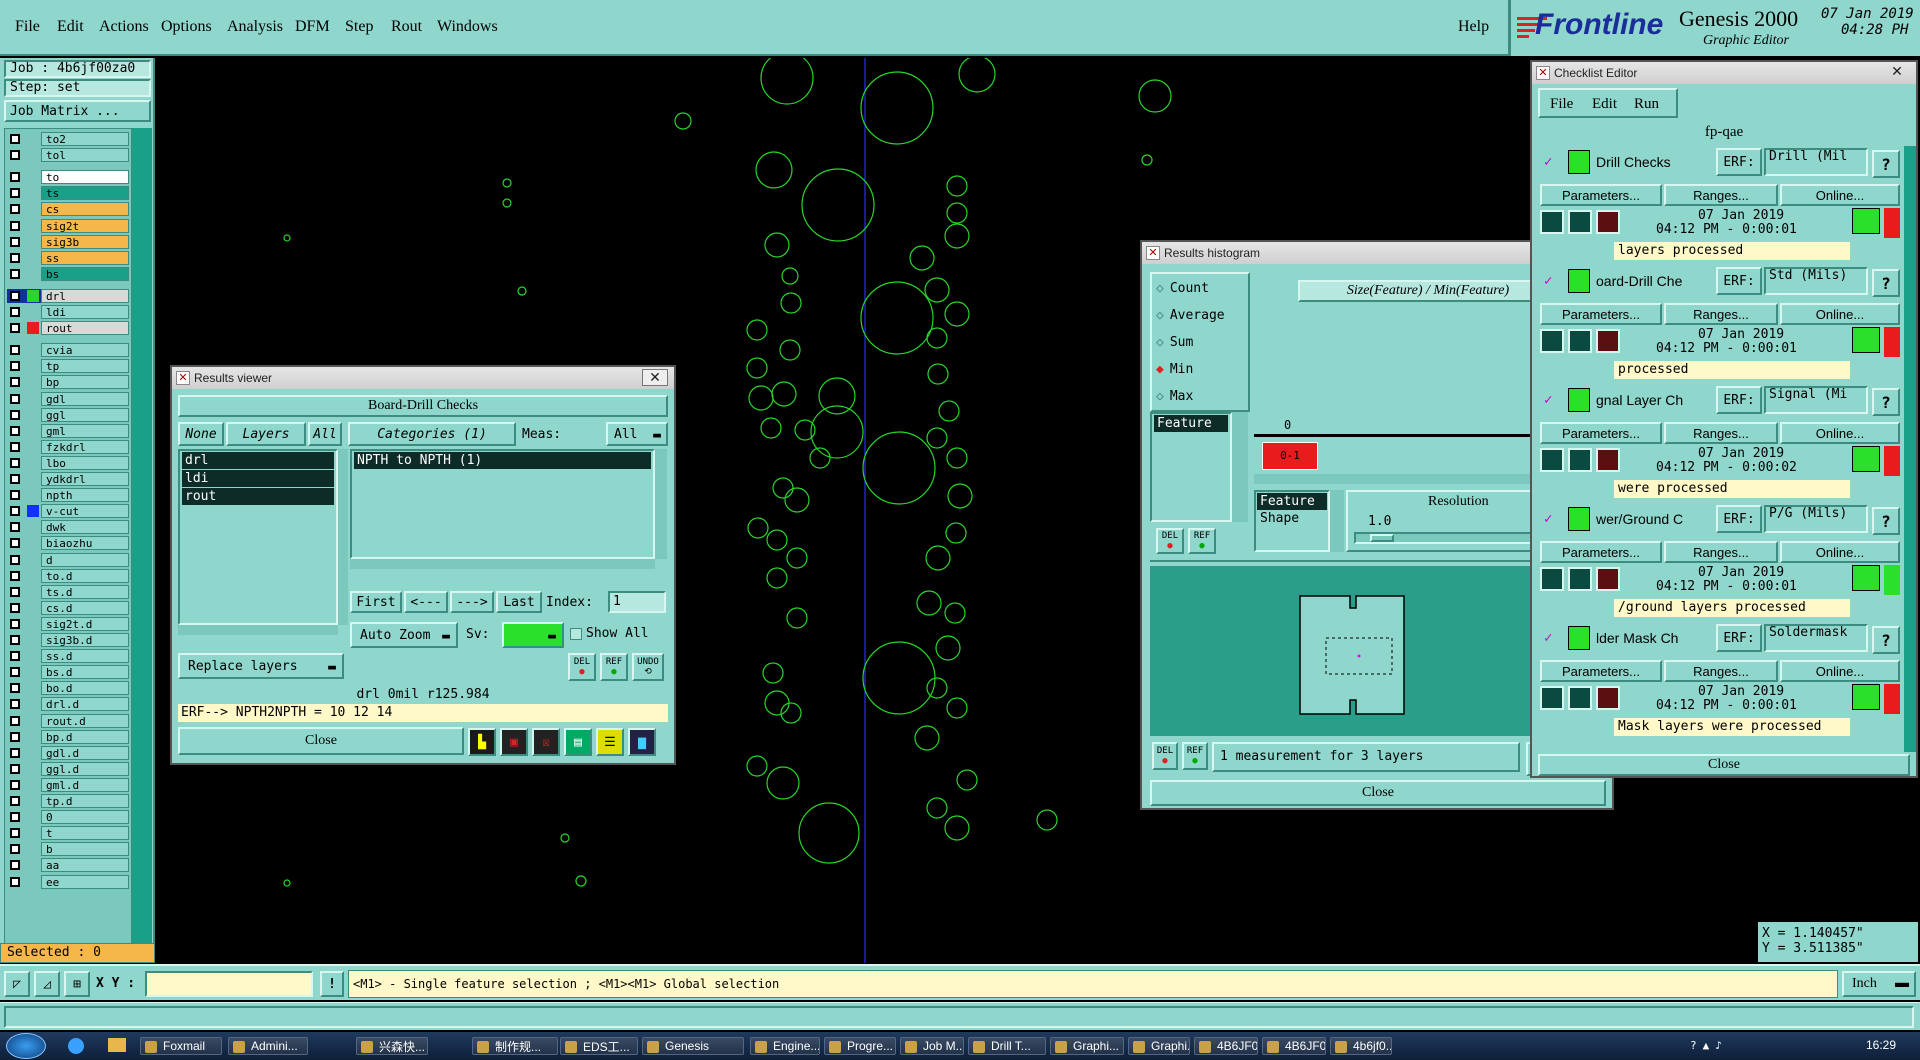 This screenshot has width=1920, height=1060. Describe the element at coordinates (1191, 467) in the screenshot. I see `histogram-left-list: Feature` at that location.